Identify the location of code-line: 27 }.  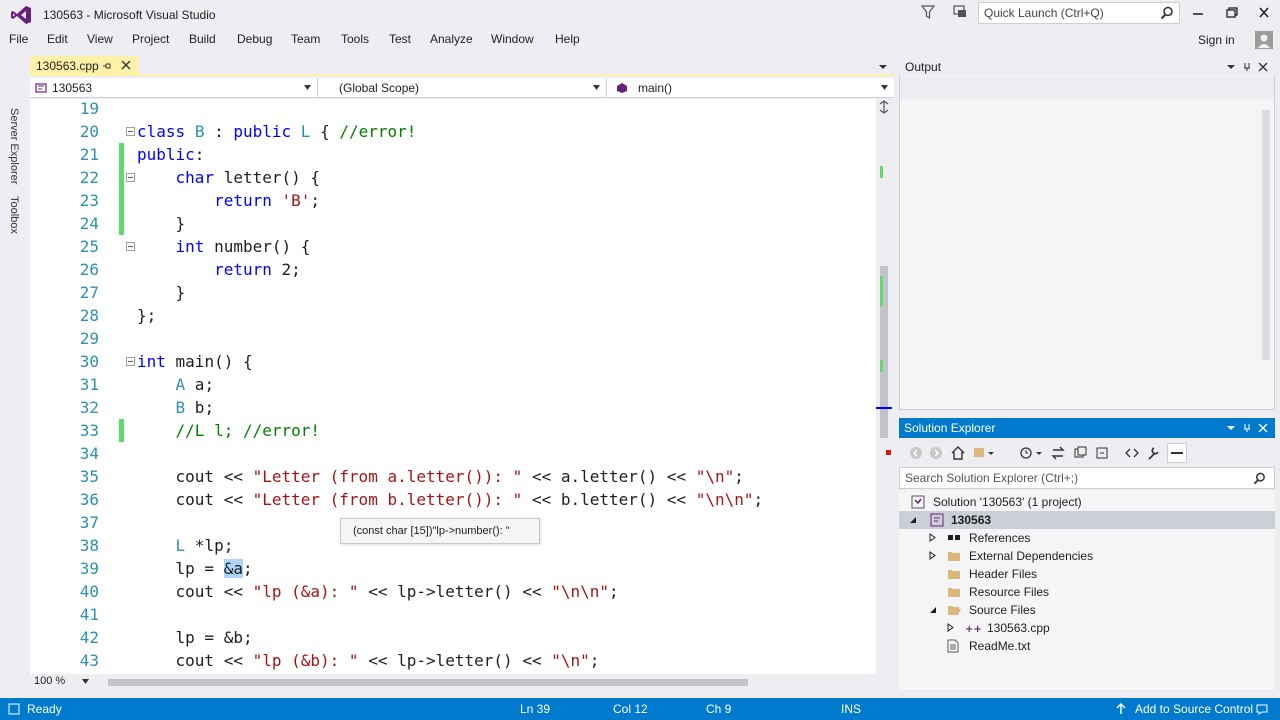
(453, 292).